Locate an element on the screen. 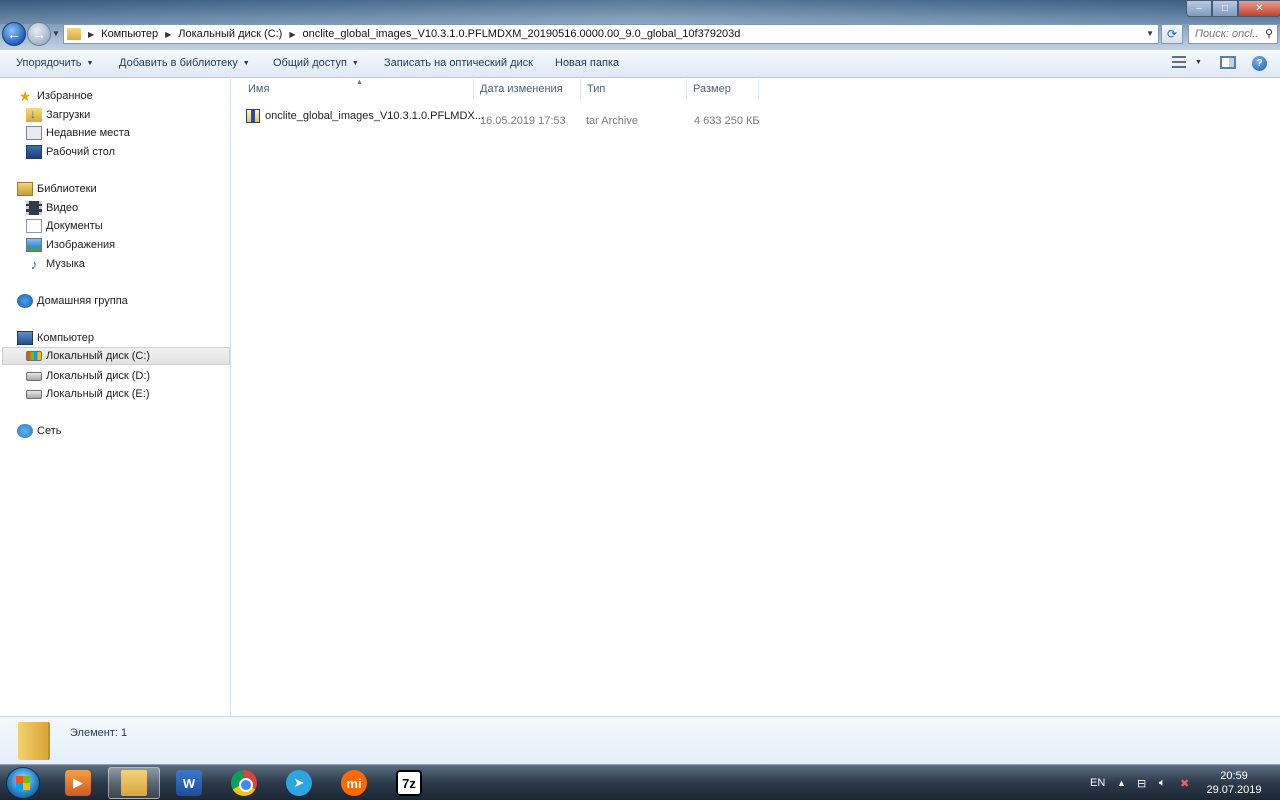 The width and height of the screenshot is (1280, 800). tray-network: ✖ is located at coordinates (1184, 782).